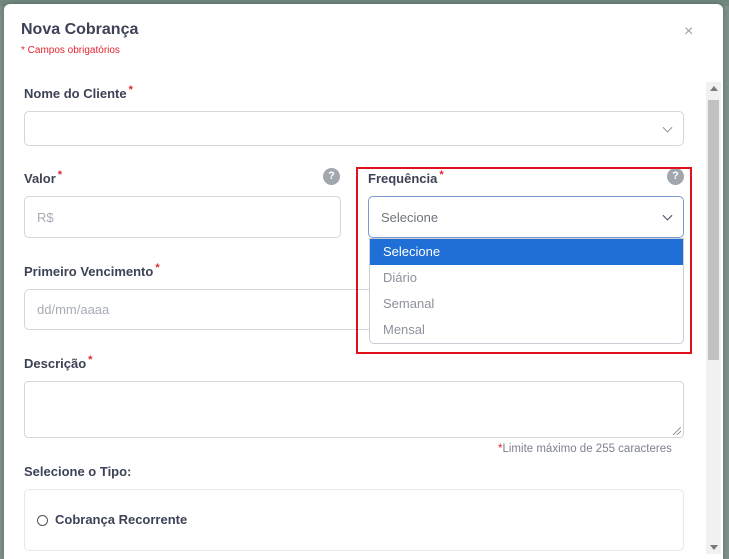 The image size is (729, 559). Describe the element at coordinates (121, 519) in the screenshot. I see `cobranca-recorrente-label: Cobrança Recorrente` at that location.